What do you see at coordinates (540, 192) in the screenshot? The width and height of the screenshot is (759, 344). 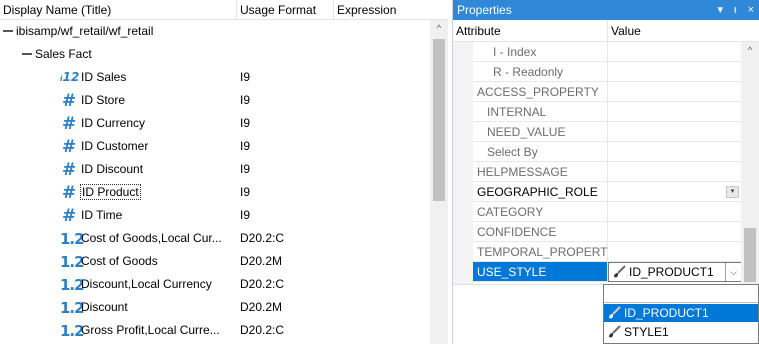 I see `property-label: GEOGRAPHIC_ROLE` at bounding box center [540, 192].